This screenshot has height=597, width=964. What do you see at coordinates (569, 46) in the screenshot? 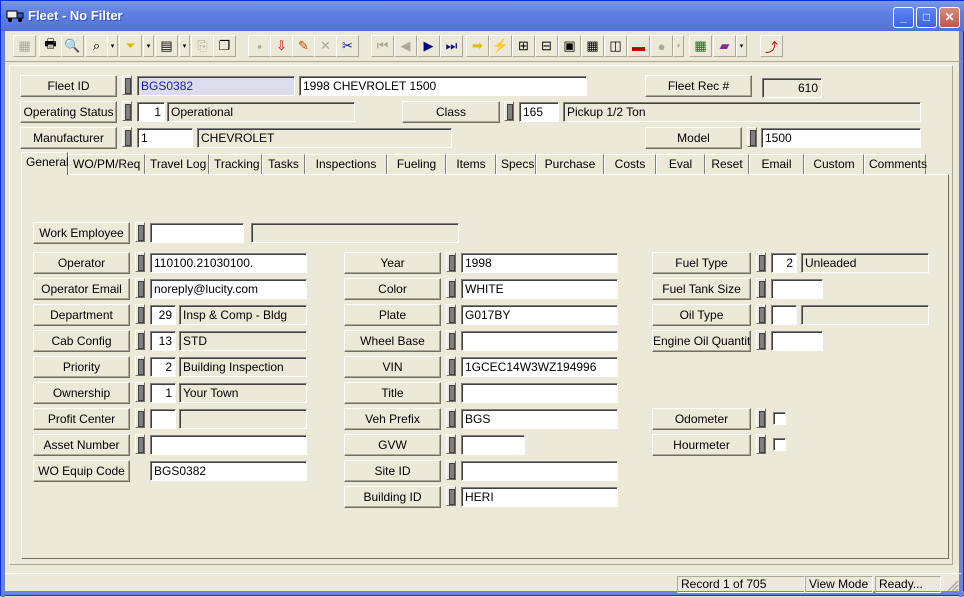
I see `equipment-button: ▣` at bounding box center [569, 46].